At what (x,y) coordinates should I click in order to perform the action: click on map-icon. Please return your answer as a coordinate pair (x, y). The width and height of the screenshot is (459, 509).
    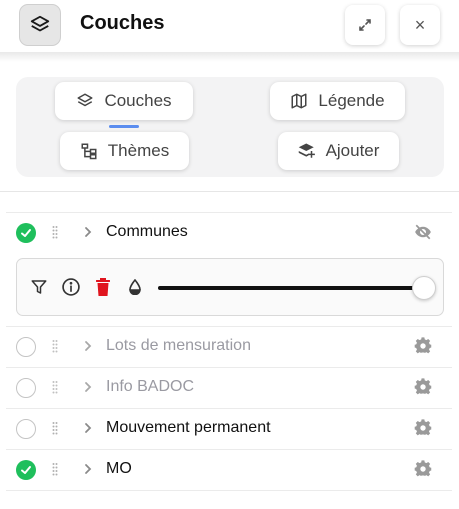
    Looking at the image, I should click on (299, 101).